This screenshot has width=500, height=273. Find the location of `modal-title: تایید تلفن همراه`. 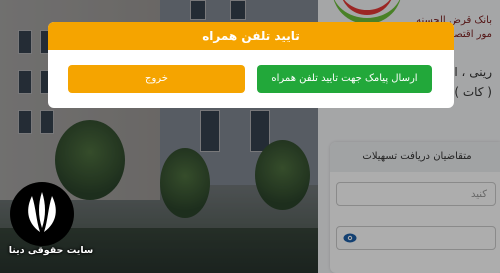

modal-title: تایید تلفن همراه is located at coordinates (251, 36).